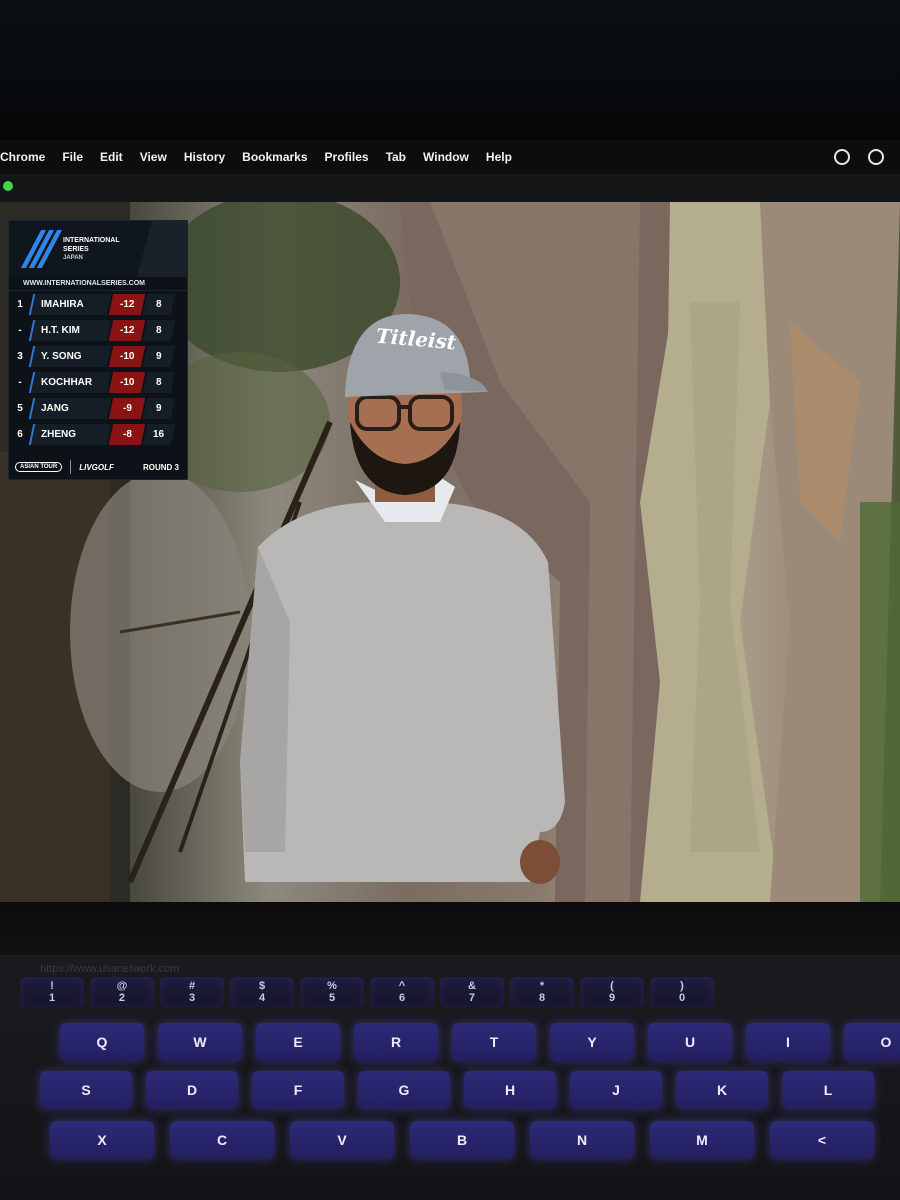 This screenshot has width=900, height=1200. Describe the element at coordinates (342, 1140) in the screenshot. I see `key-row4-2: V` at that location.